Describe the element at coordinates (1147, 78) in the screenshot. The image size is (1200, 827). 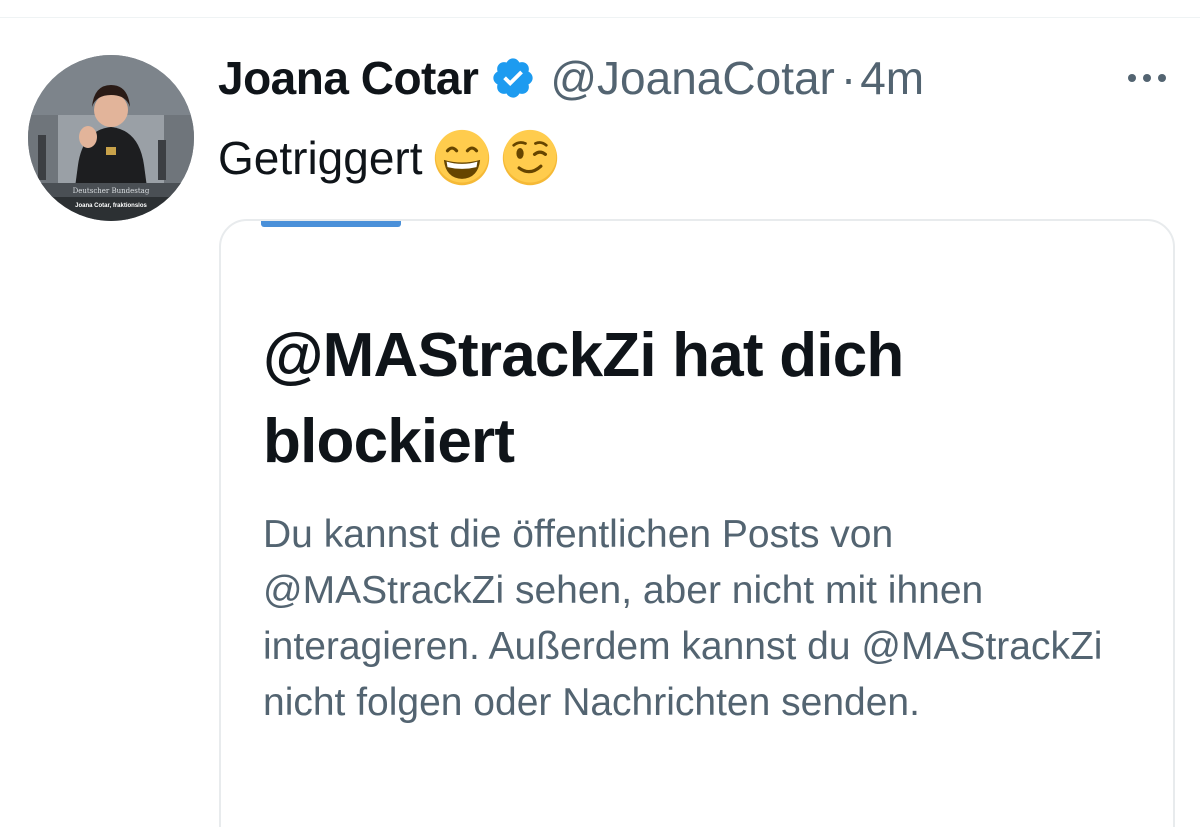
I see `more-horizontal-icon` at that location.